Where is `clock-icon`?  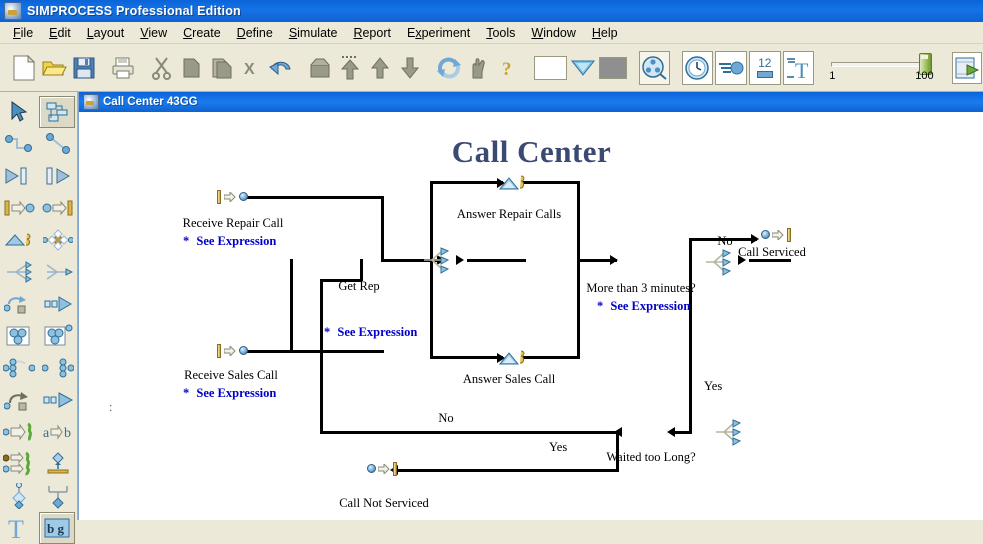
clock-icon is located at coordinates (697, 67).